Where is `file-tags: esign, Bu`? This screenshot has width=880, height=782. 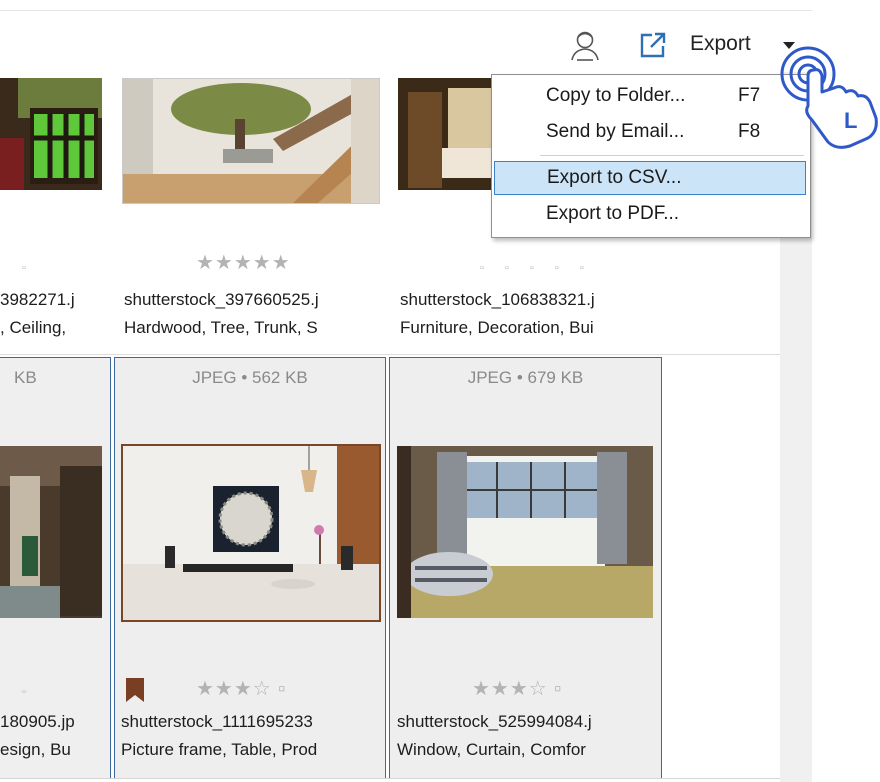 file-tags: esign, Bu is located at coordinates (35, 749).